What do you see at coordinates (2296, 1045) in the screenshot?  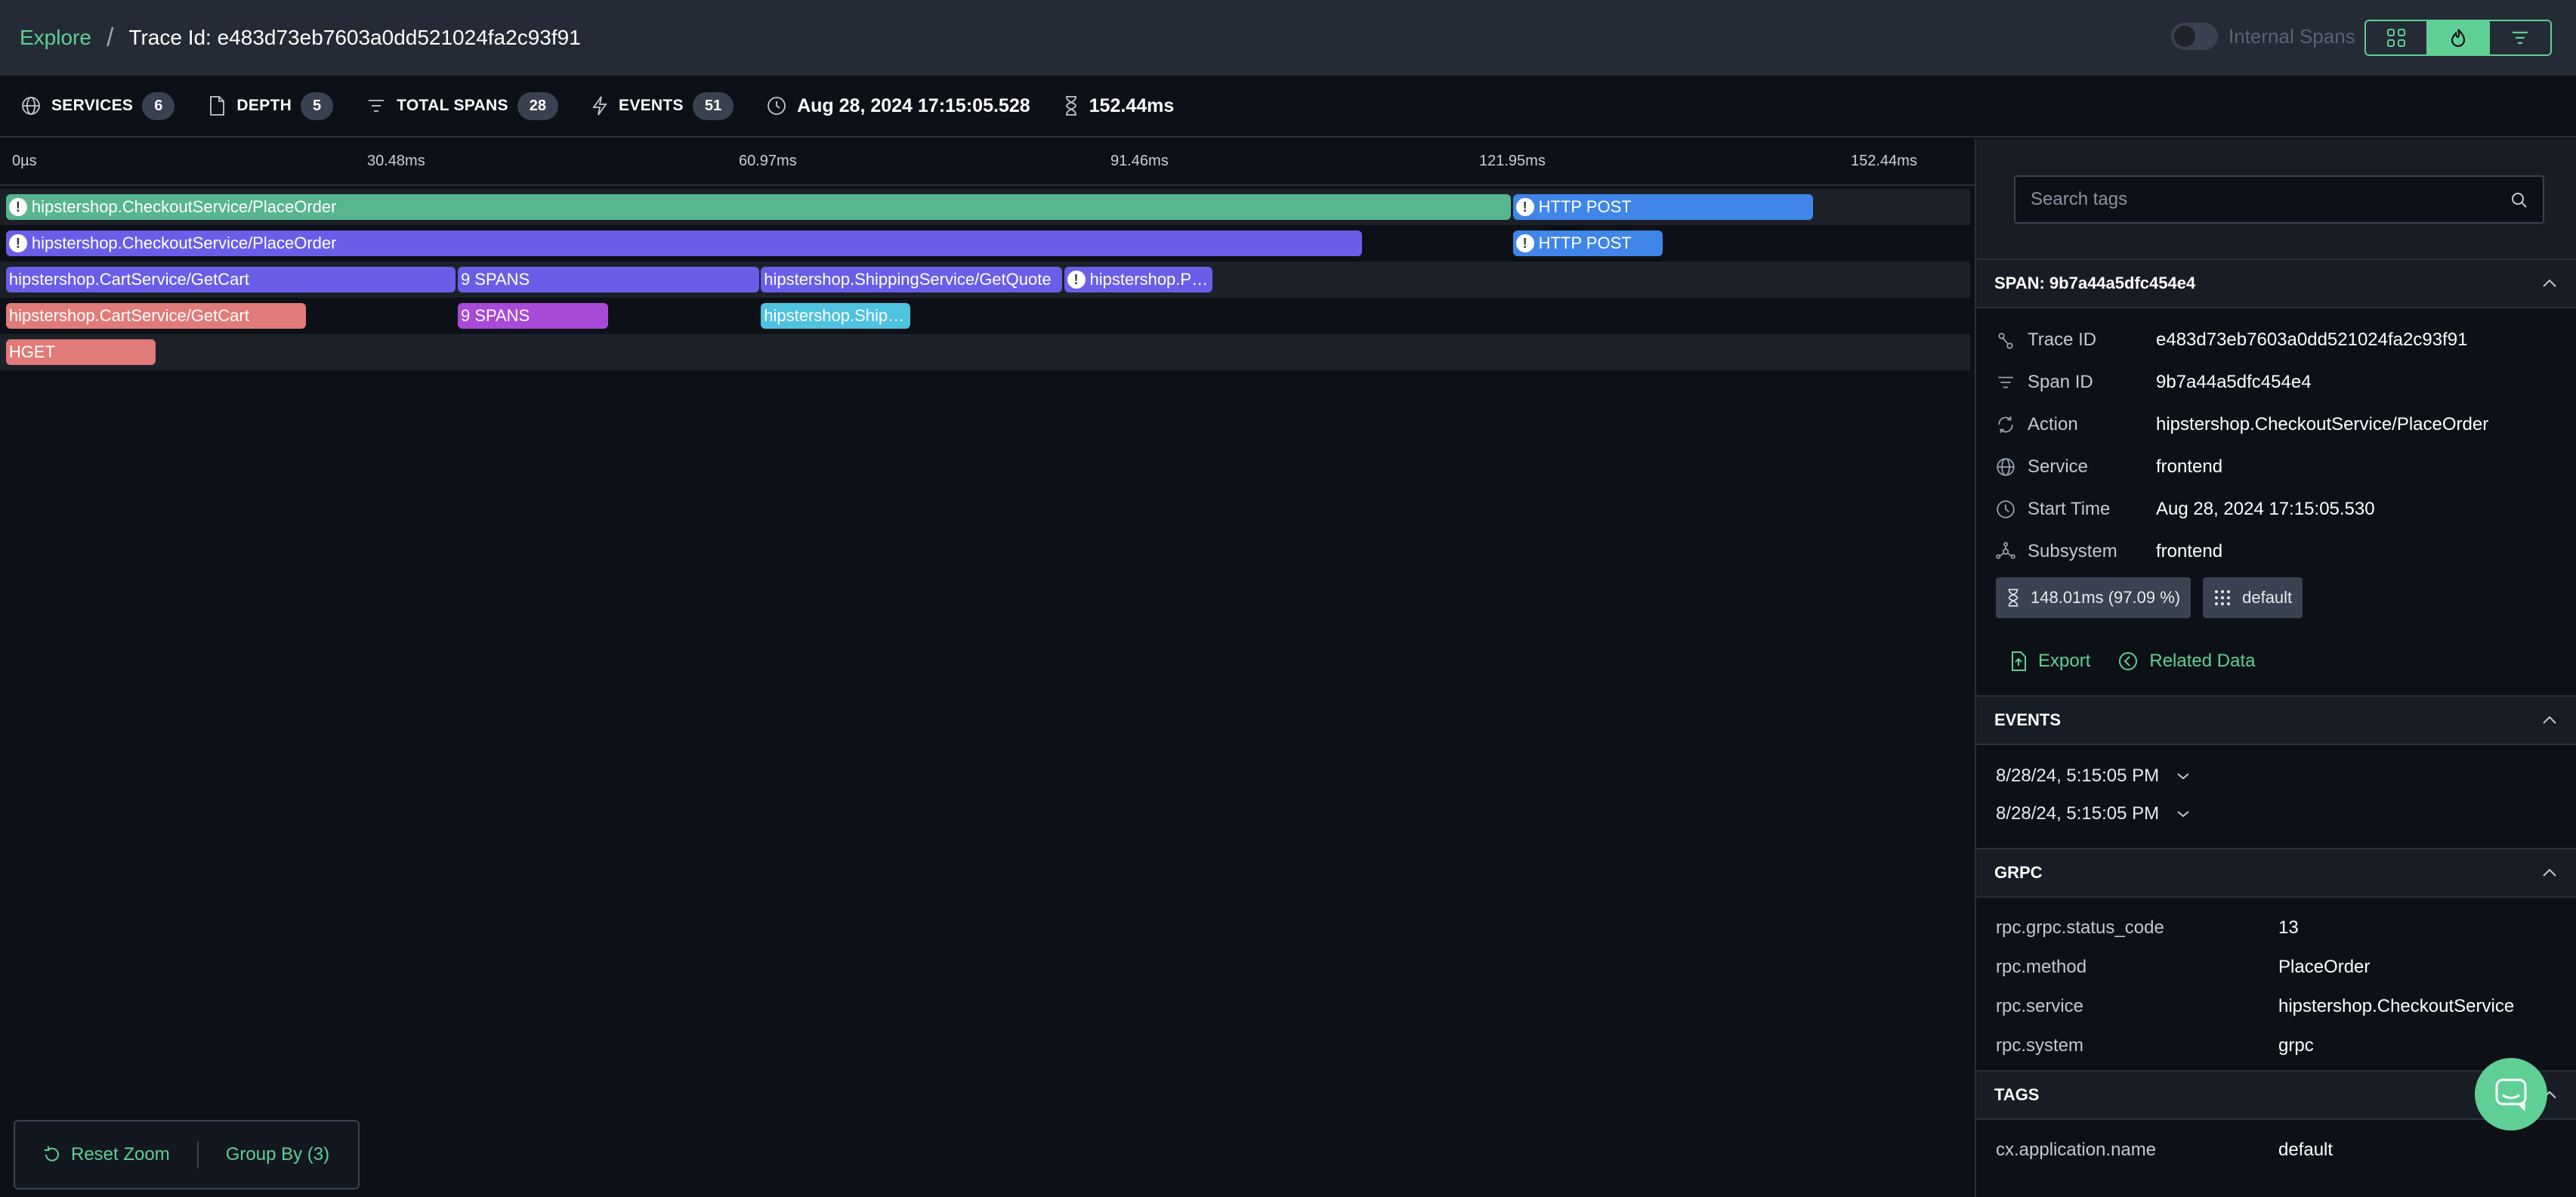 I see `field-value: grpc` at bounding box center [2296, 1045].